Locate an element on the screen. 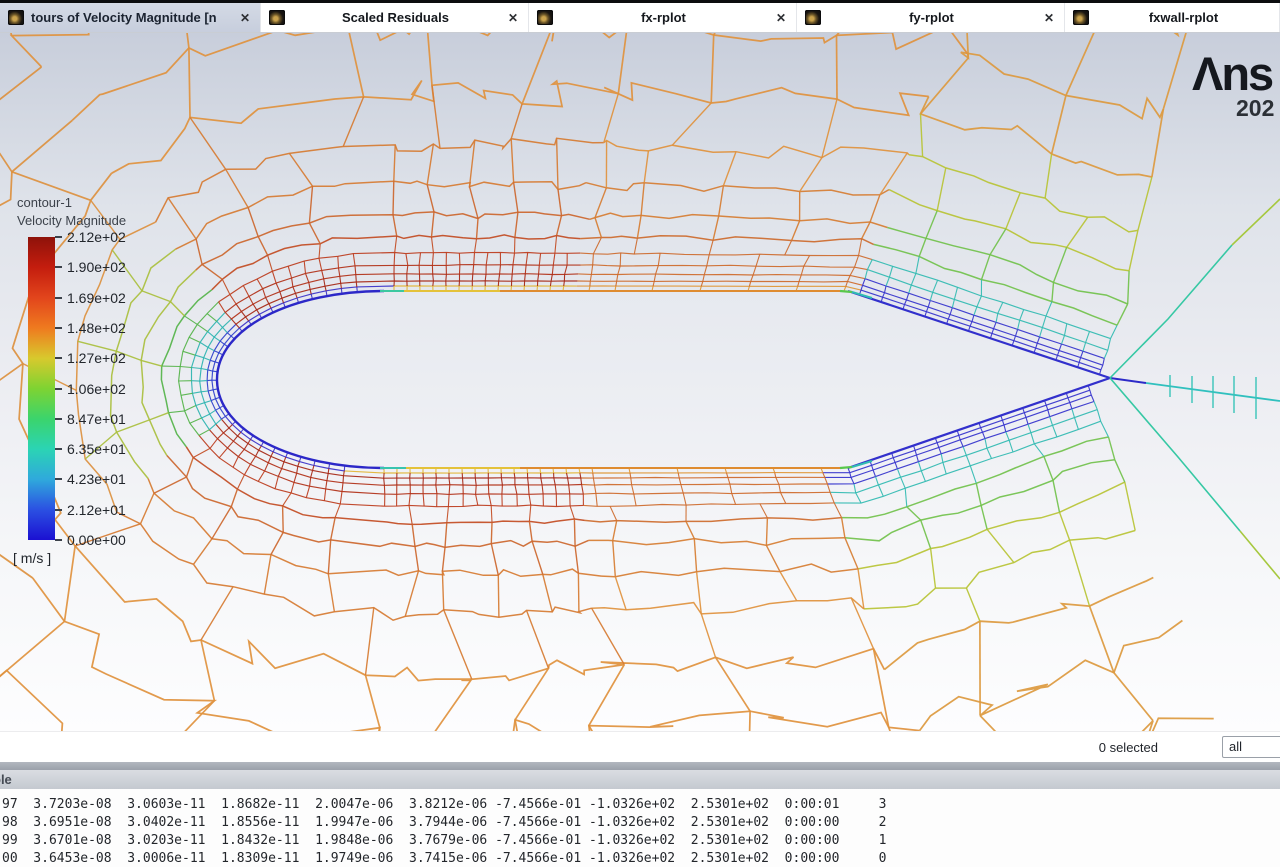 The height and width of the screenshot is (868, 1280). console-header-label: ole is located at coordinates (6, 779).